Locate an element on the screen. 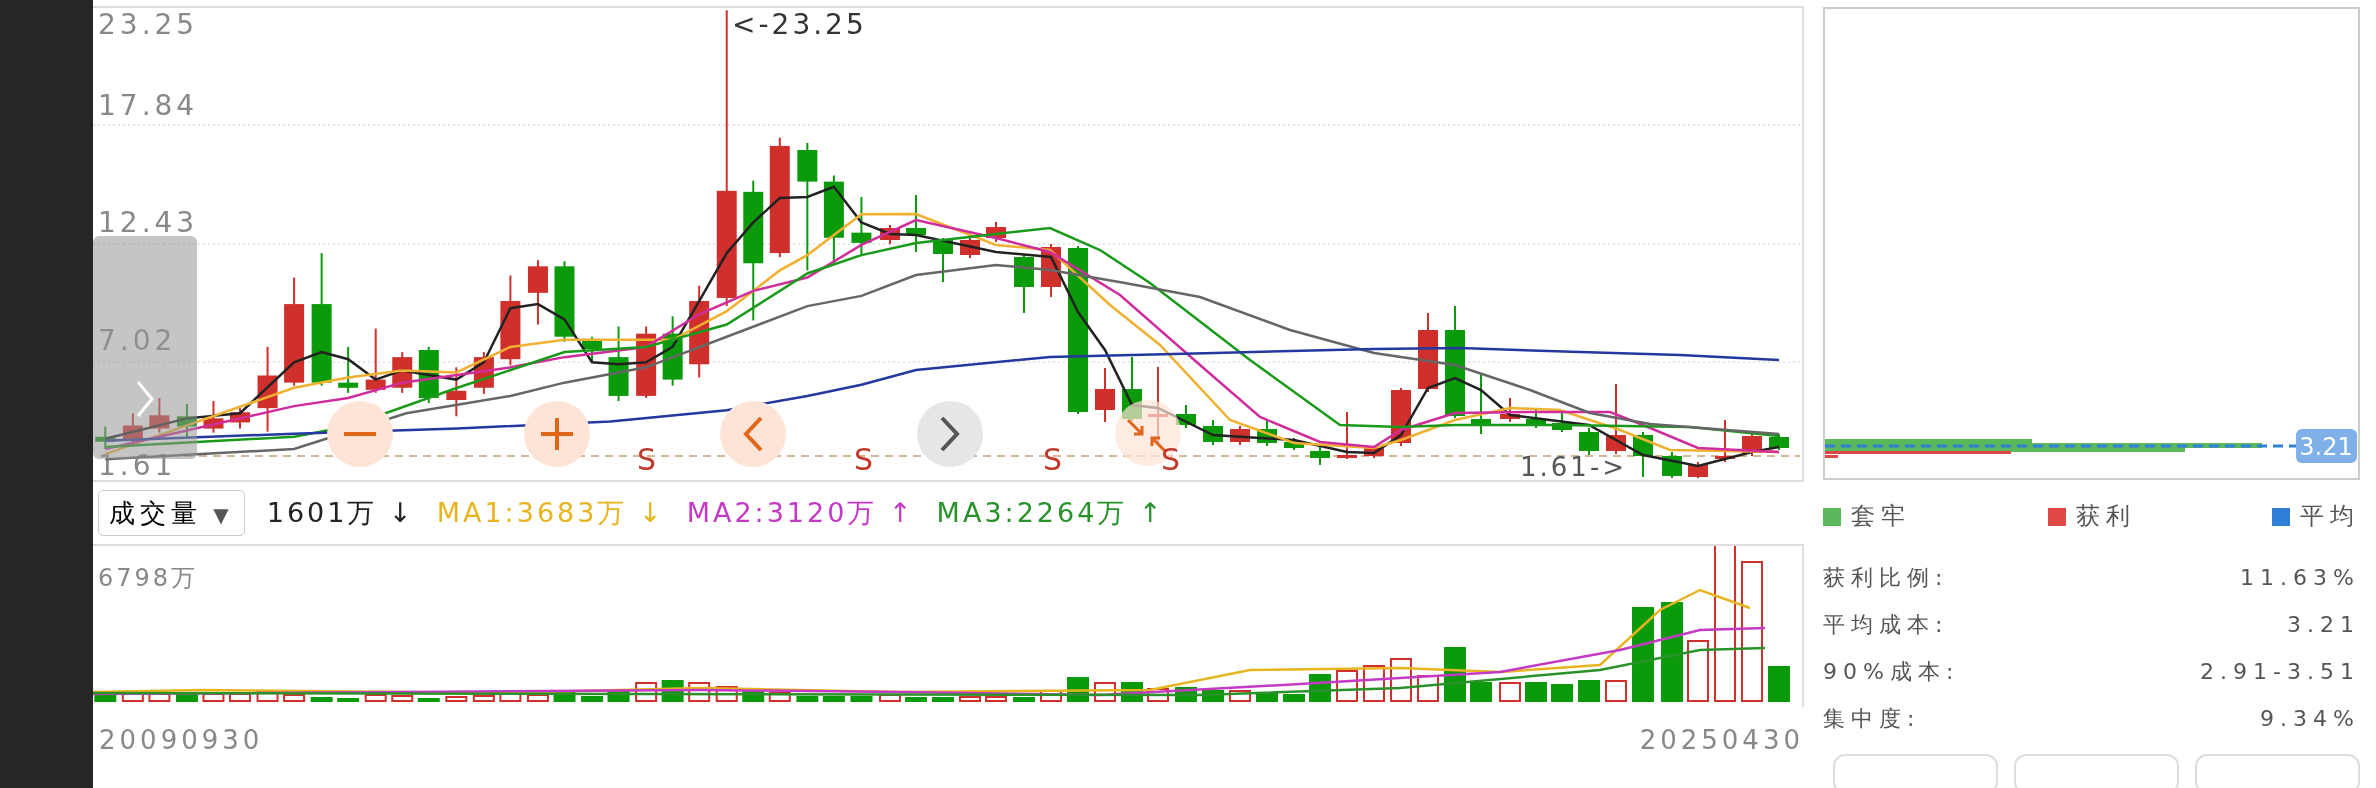  date-label: 20250430 is located at coordinates (1721, 740).